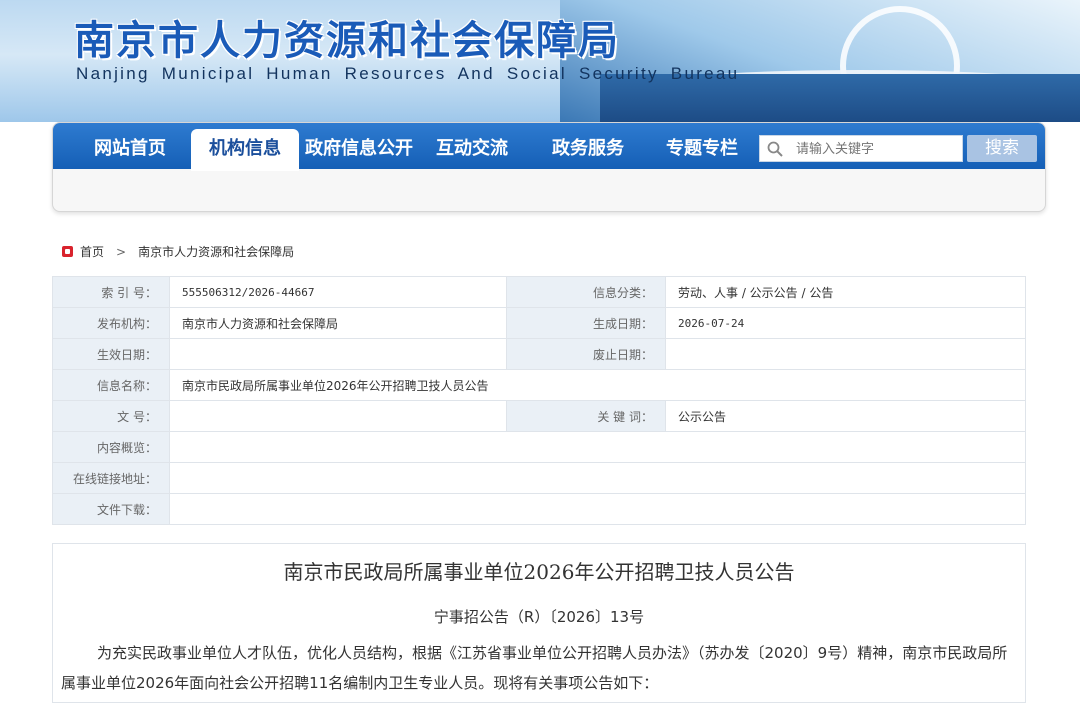  What do you see at coordinates (845, 354) in the screenshot?
I see `abolished-date-value` at bounding box center [845, 354].